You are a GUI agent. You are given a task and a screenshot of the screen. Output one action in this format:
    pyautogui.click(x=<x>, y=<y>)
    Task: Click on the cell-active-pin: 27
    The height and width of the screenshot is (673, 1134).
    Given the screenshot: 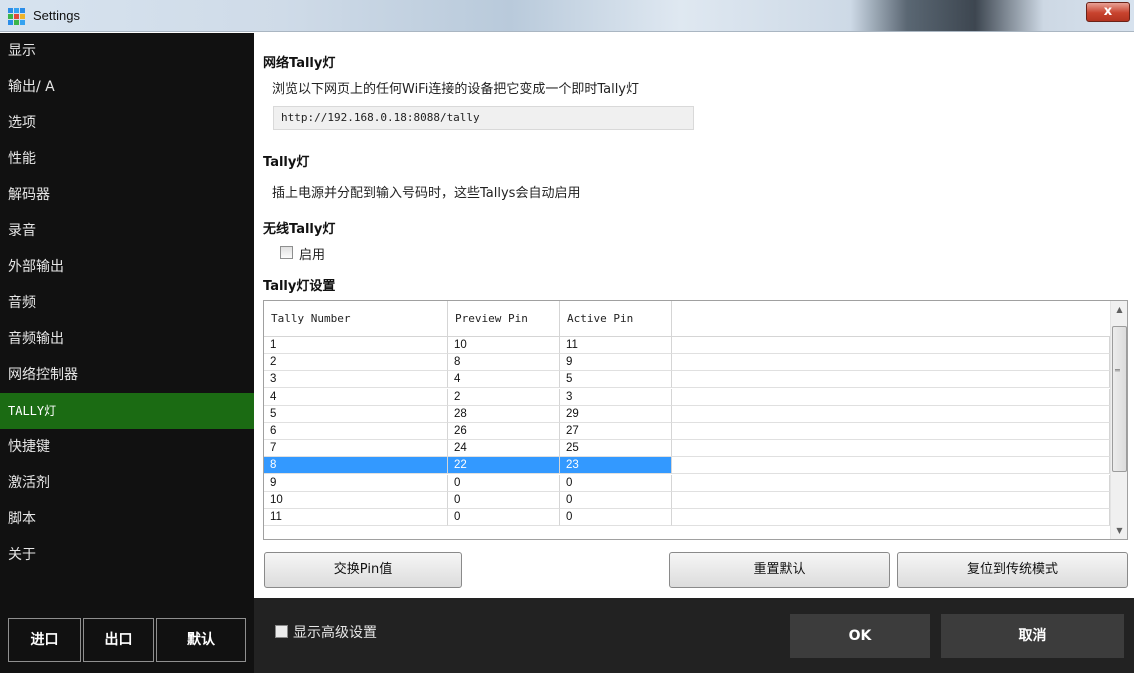 What is the action you would take?
    pyautogui.click(x=616, y=431)
    